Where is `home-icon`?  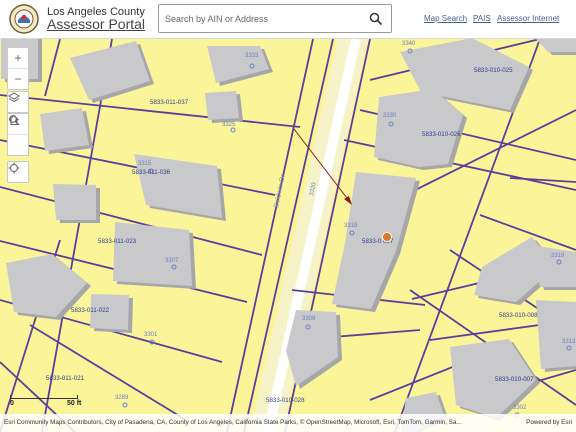
home-icon is located at coordinates (14, 120).